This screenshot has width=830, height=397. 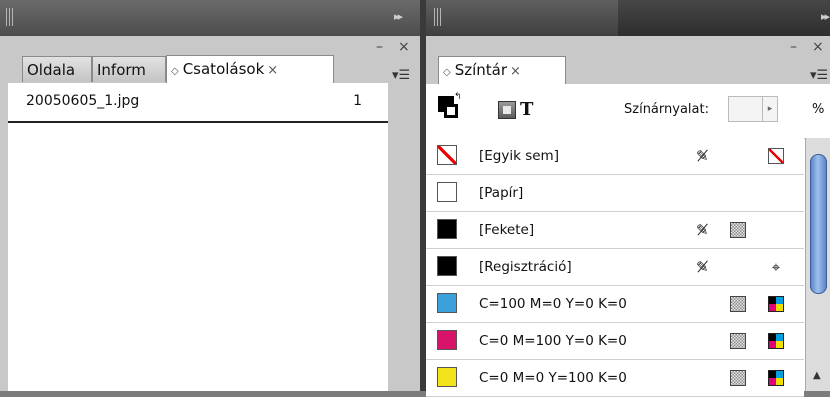 I want to click on swatch-none-icon, so click(x=447, y=155).